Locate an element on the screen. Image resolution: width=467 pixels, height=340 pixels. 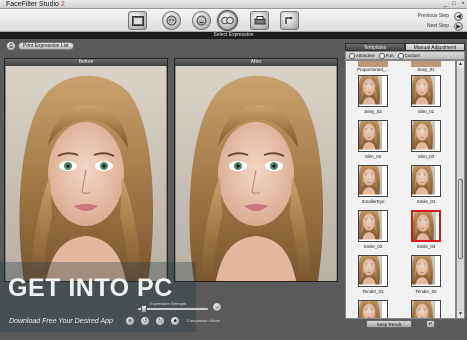
close-button: × is located at coordinates (463, 4).